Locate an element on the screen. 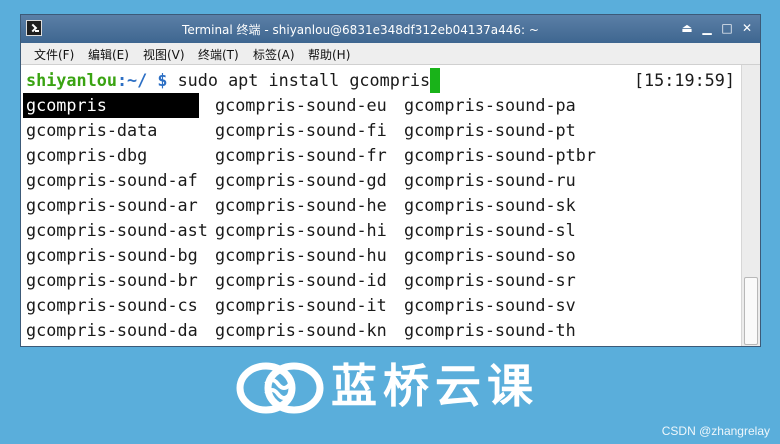 This screenshot has height=444, width=780. completion-item: gcompris-sound-eu is located at coordinates (301, 105).